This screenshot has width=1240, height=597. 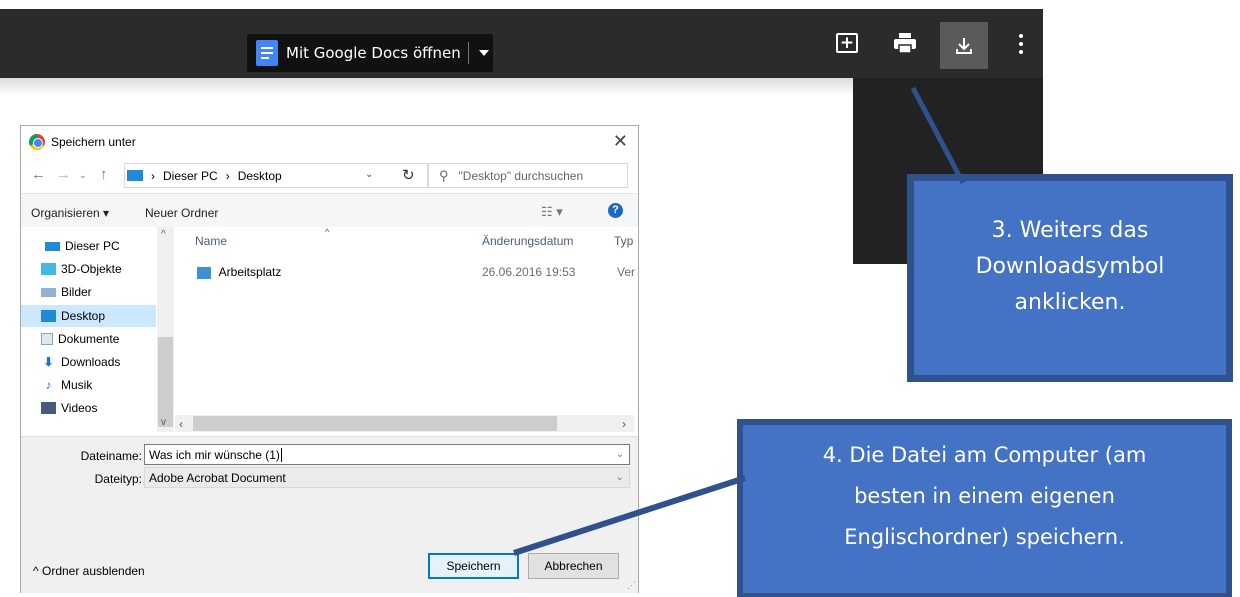 What do you see at coordinates (573, 566) in the screenshot?
I see `cancel-button: Abbrechen` at bounding box center [573, 566].